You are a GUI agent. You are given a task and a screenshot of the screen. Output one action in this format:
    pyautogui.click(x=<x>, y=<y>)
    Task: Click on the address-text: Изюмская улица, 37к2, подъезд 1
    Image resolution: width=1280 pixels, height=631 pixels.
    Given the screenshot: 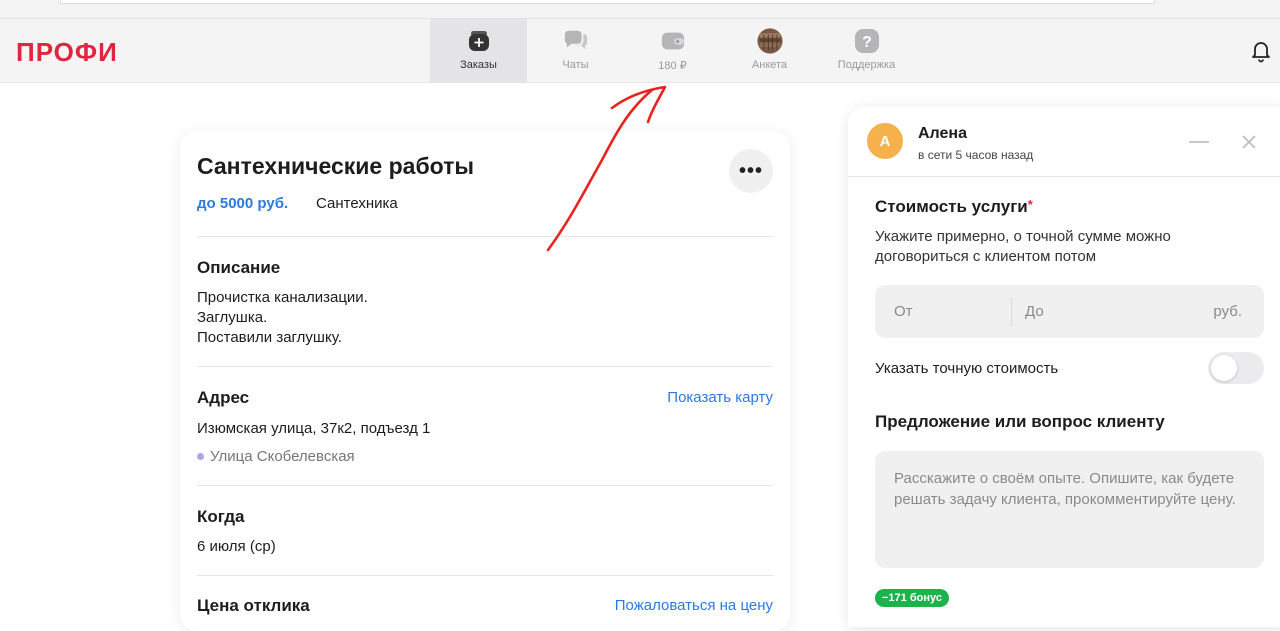 What is the action you would take?
    pyautogui.click(x=314, y=428)
    